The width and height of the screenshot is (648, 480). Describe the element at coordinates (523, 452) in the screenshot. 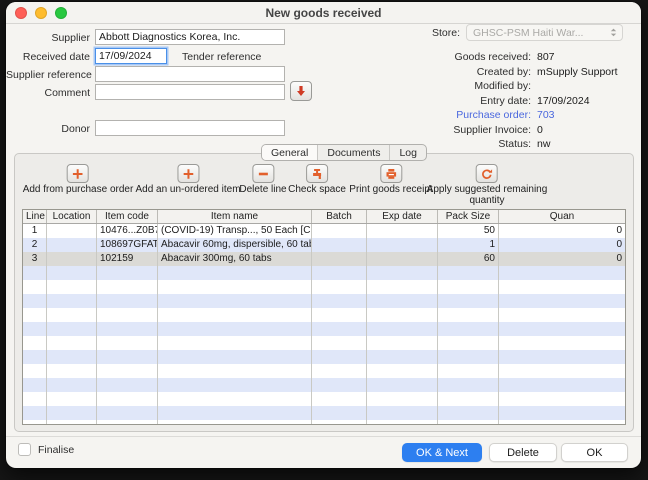

I see `delete-button: Delete` at that location.